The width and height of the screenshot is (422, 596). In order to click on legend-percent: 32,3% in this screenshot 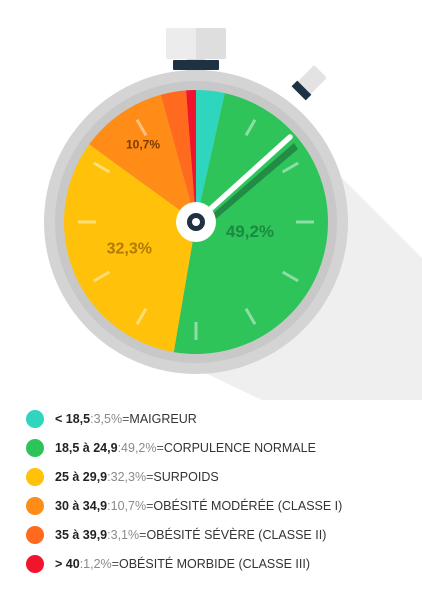, I will do `click(128, 476)`.